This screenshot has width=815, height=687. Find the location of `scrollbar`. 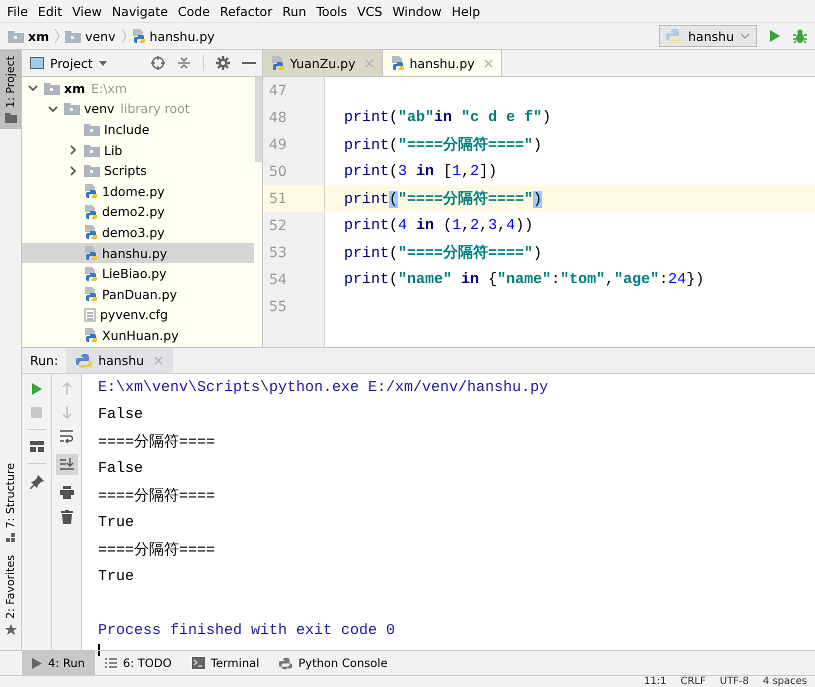

scrollbar is located at coordinates (258, 119).